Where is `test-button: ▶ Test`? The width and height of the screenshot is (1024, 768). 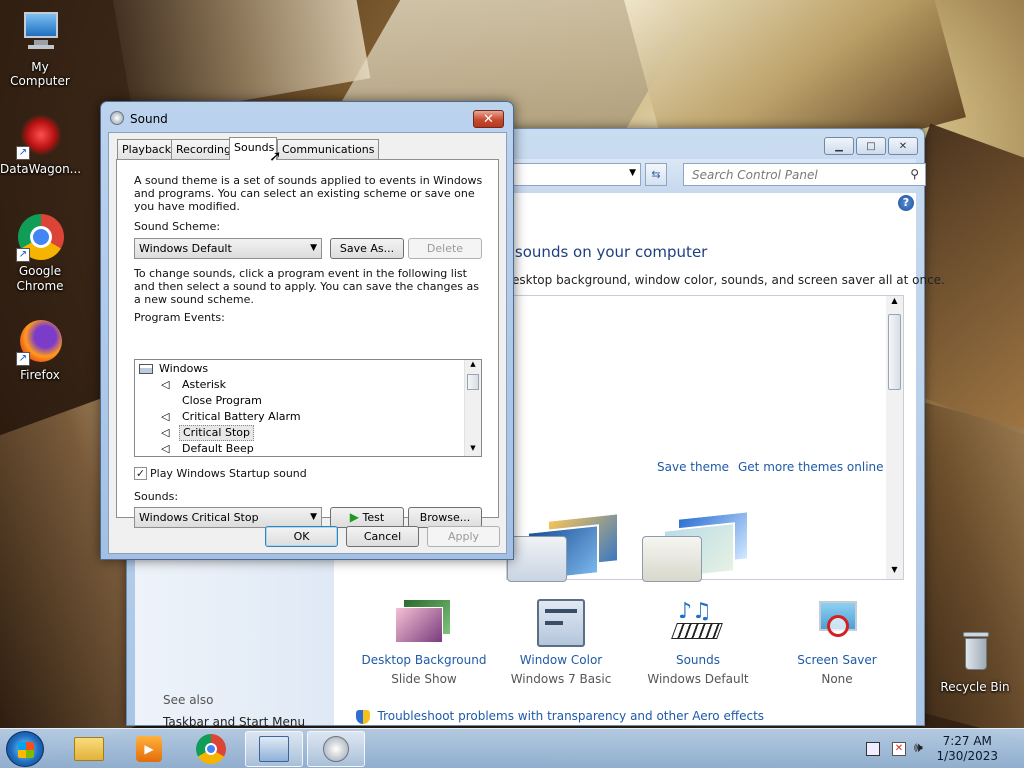
test-button: ▶ Test is located at coordinates (367, 517).